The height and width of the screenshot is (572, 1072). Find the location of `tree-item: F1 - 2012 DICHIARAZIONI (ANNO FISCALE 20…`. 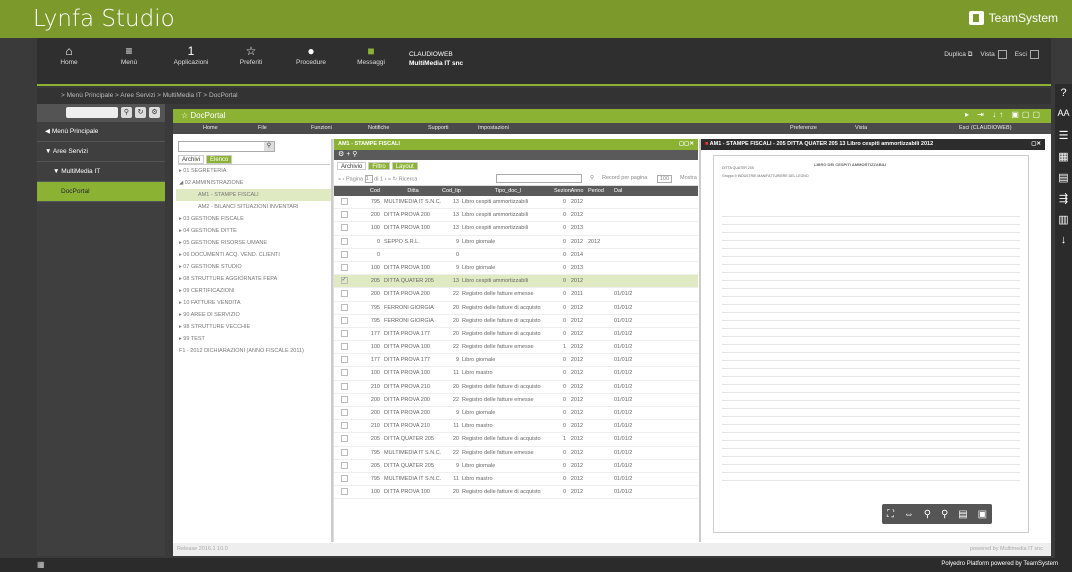

tree-item: F1 - 2012 DICHIARAZIONI (ANNO FISCALE 20… is located at coordinates (254, 351).